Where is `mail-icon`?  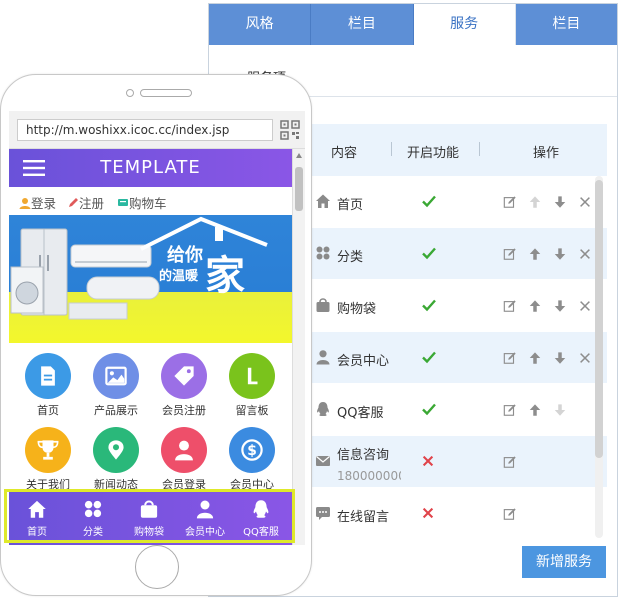 mail-icon is located at coordinates (323, 461).